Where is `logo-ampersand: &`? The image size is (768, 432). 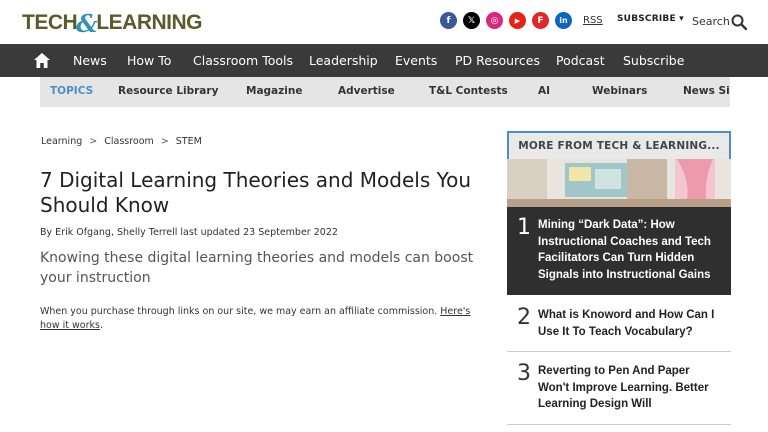
logo-ampersand: & is located at coordinates (87, 23).